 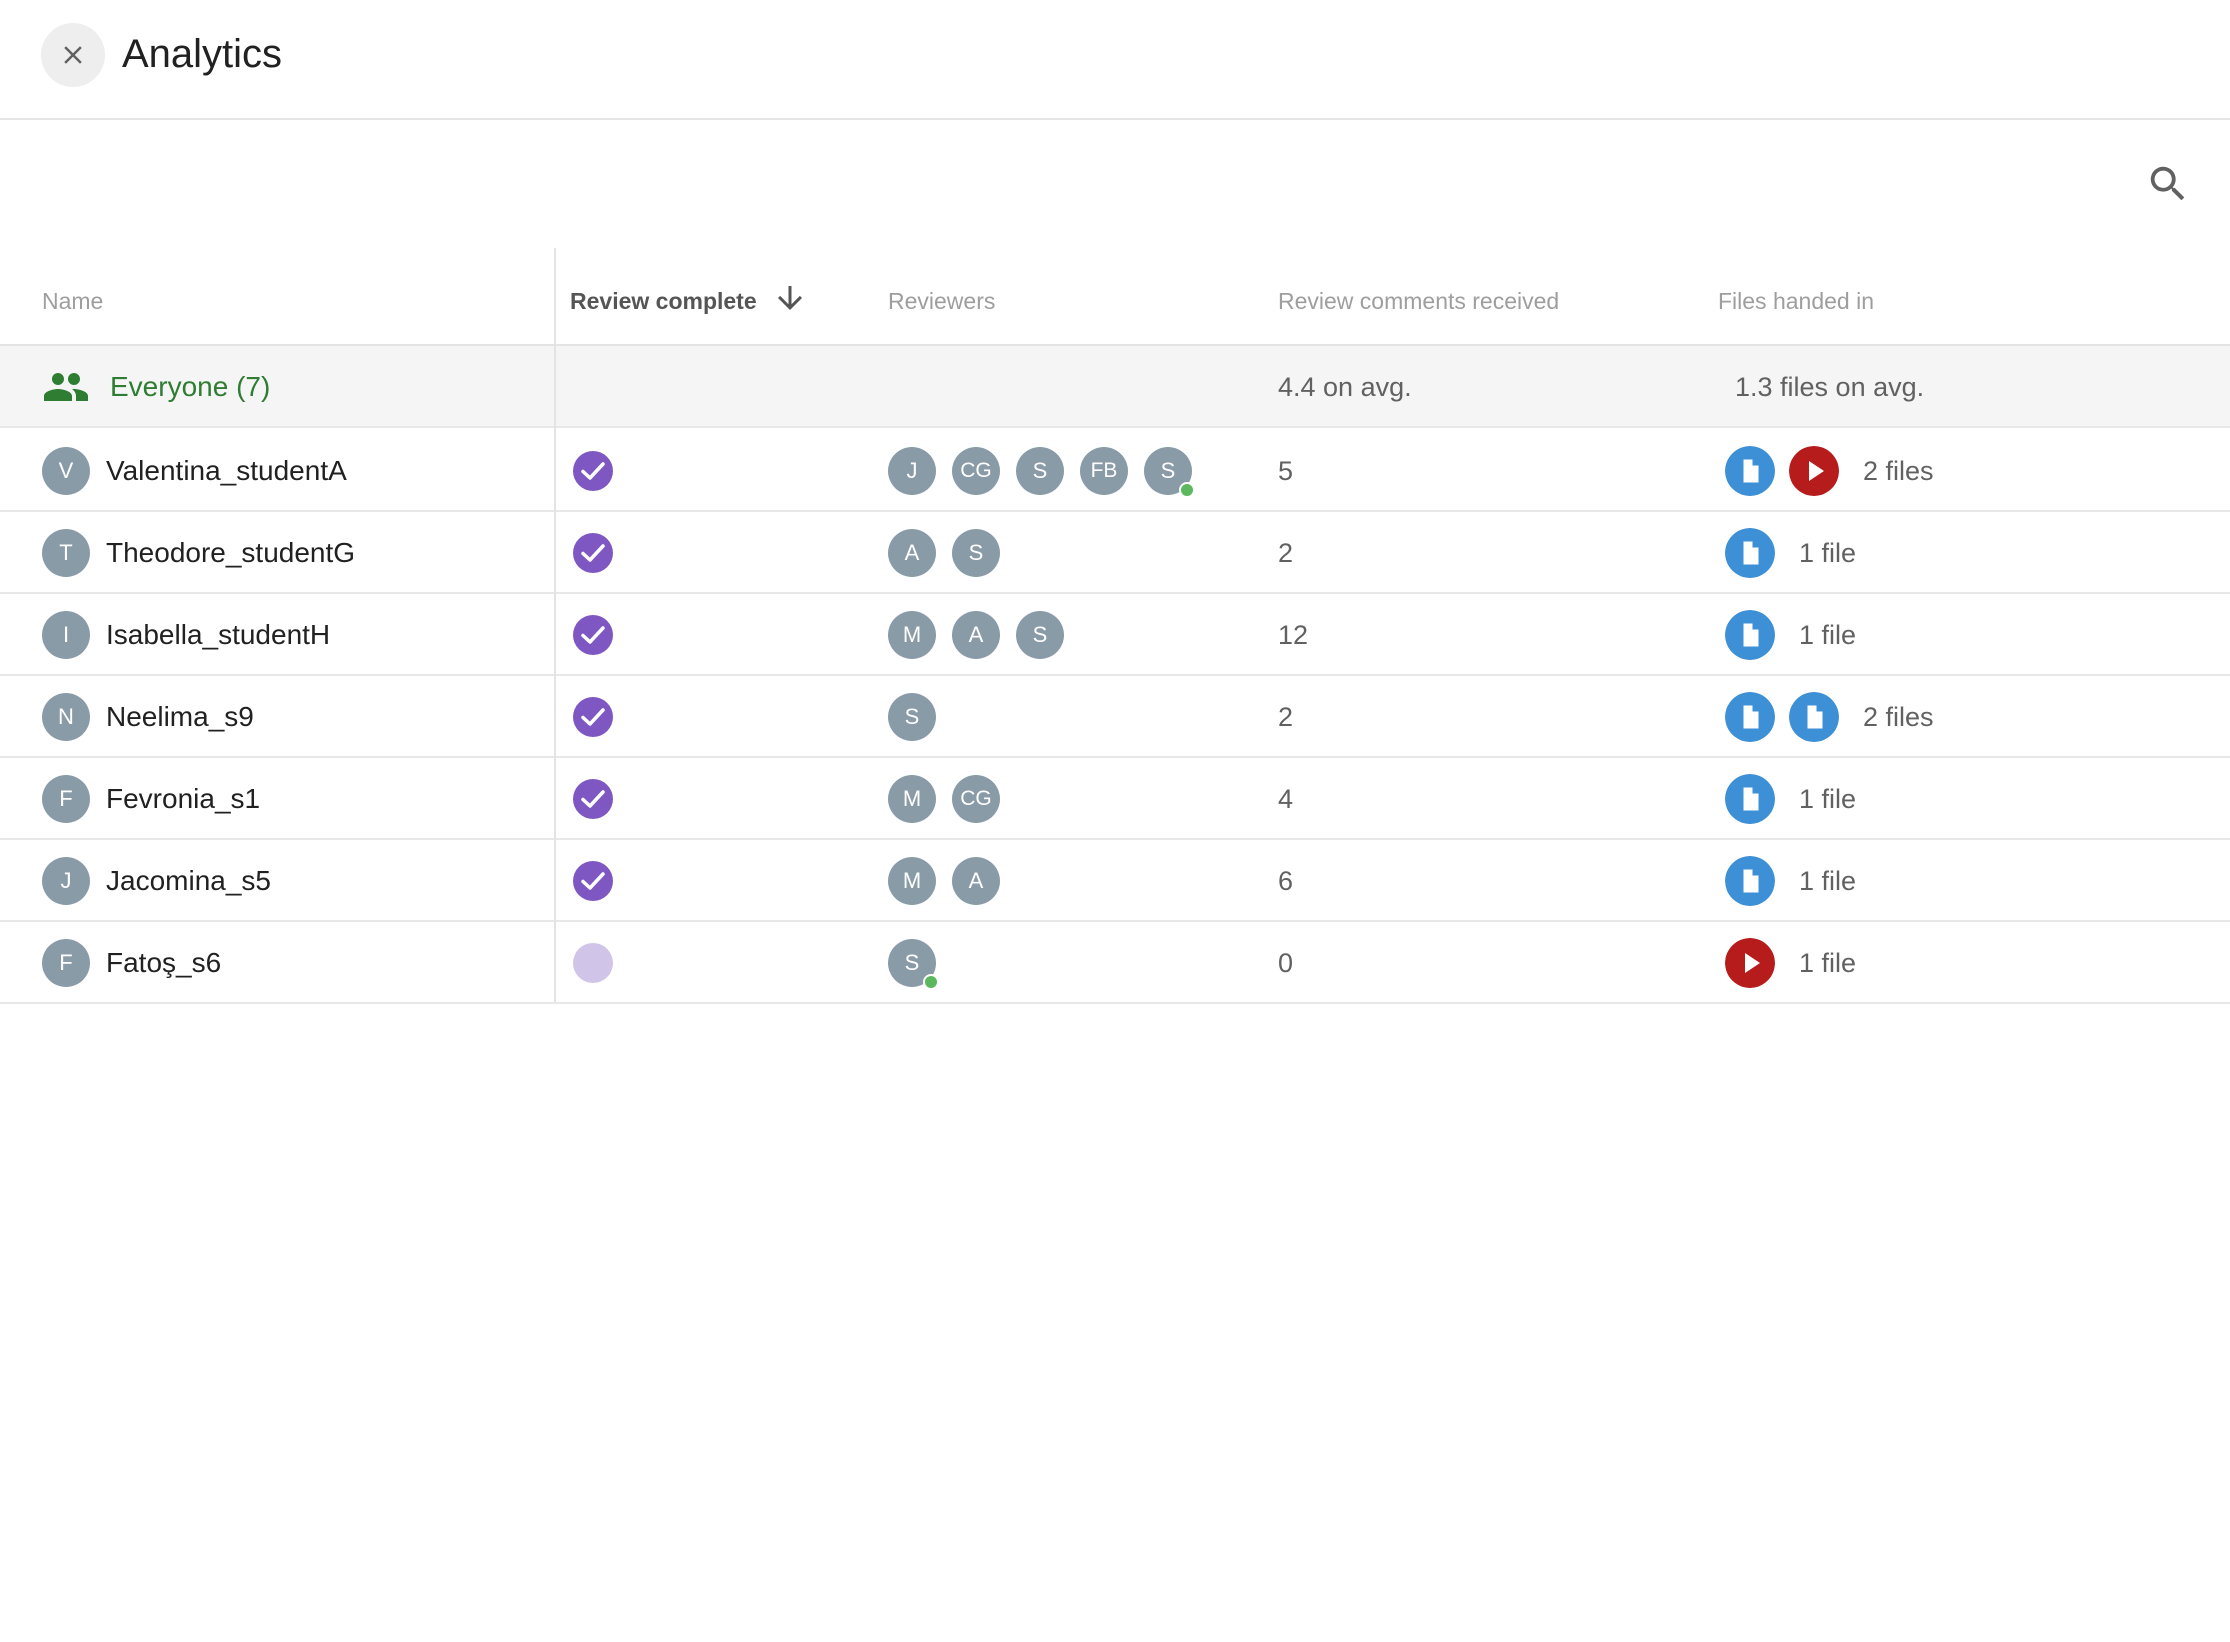 I want to click on files-count-label: 2 files, so click(x=1898, y=470).